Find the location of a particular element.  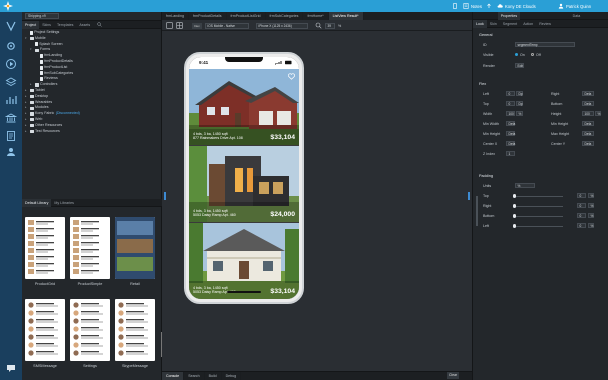

library-item: SMSMessage is located at coordinates (45, 337).